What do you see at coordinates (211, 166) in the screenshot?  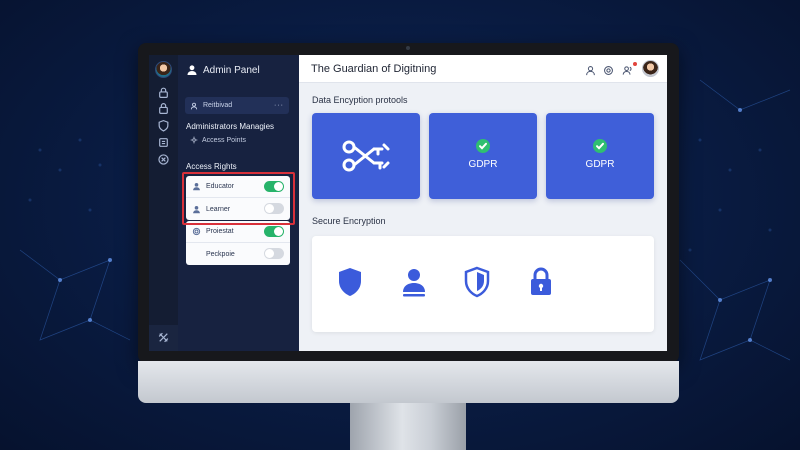 I see `access-rights-title: Access Rights` at bounding box center [211, 166].